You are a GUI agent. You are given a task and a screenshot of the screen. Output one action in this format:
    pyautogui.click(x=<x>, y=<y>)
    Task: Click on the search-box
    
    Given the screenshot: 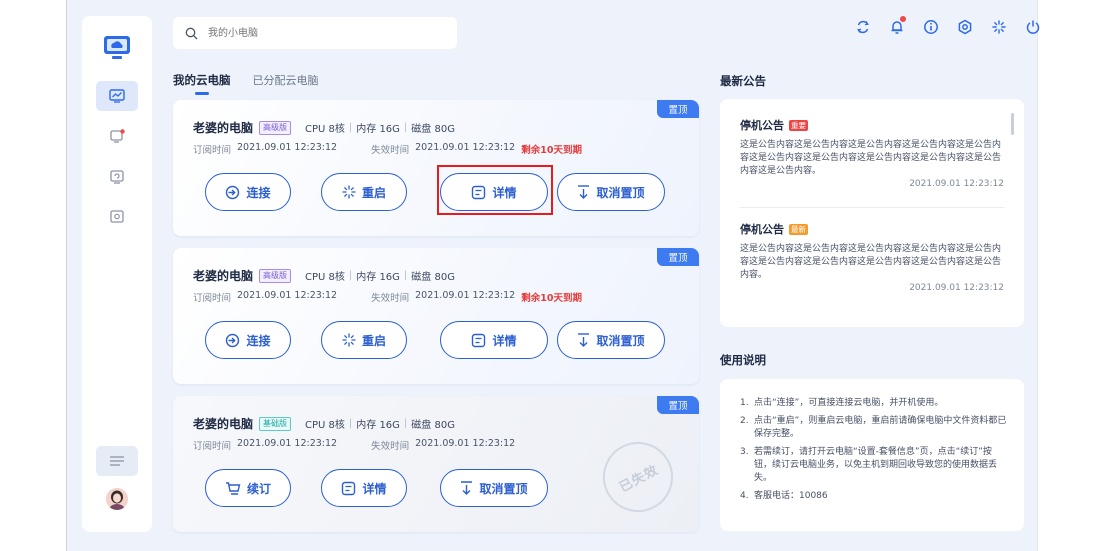 What is the action you would take?
    pyautogui.click(x=315, y=33)
    